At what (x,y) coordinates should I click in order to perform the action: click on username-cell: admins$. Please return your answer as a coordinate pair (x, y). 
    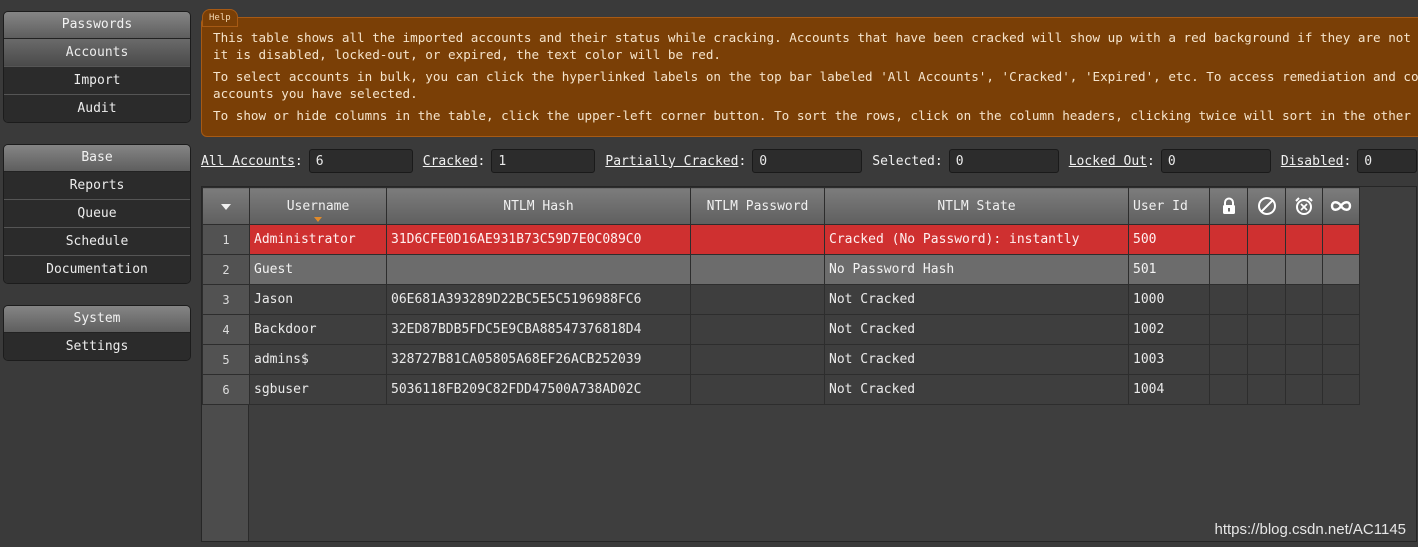
    Looking at the image, I should click on (318, 359).